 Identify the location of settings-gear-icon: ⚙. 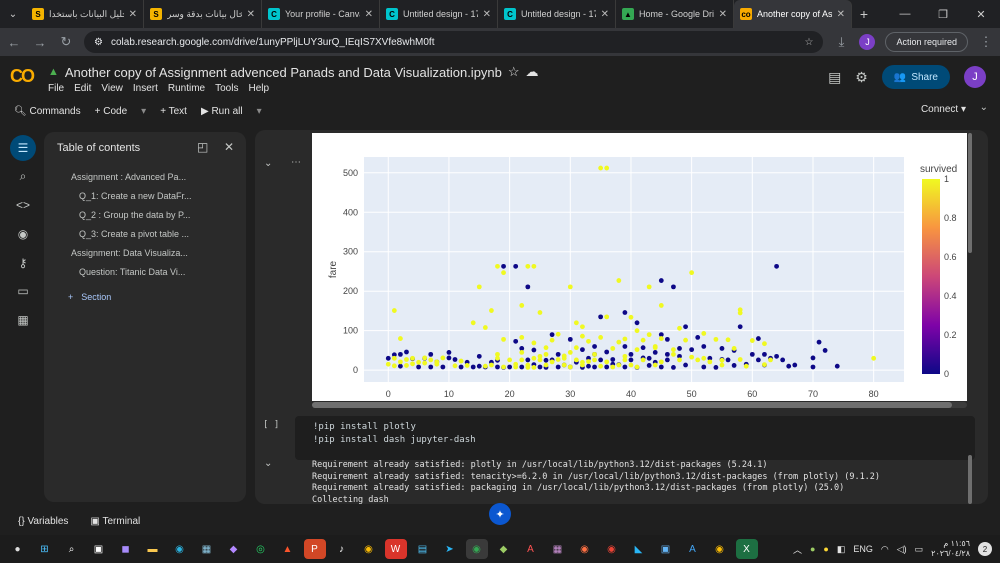
(861, 77).